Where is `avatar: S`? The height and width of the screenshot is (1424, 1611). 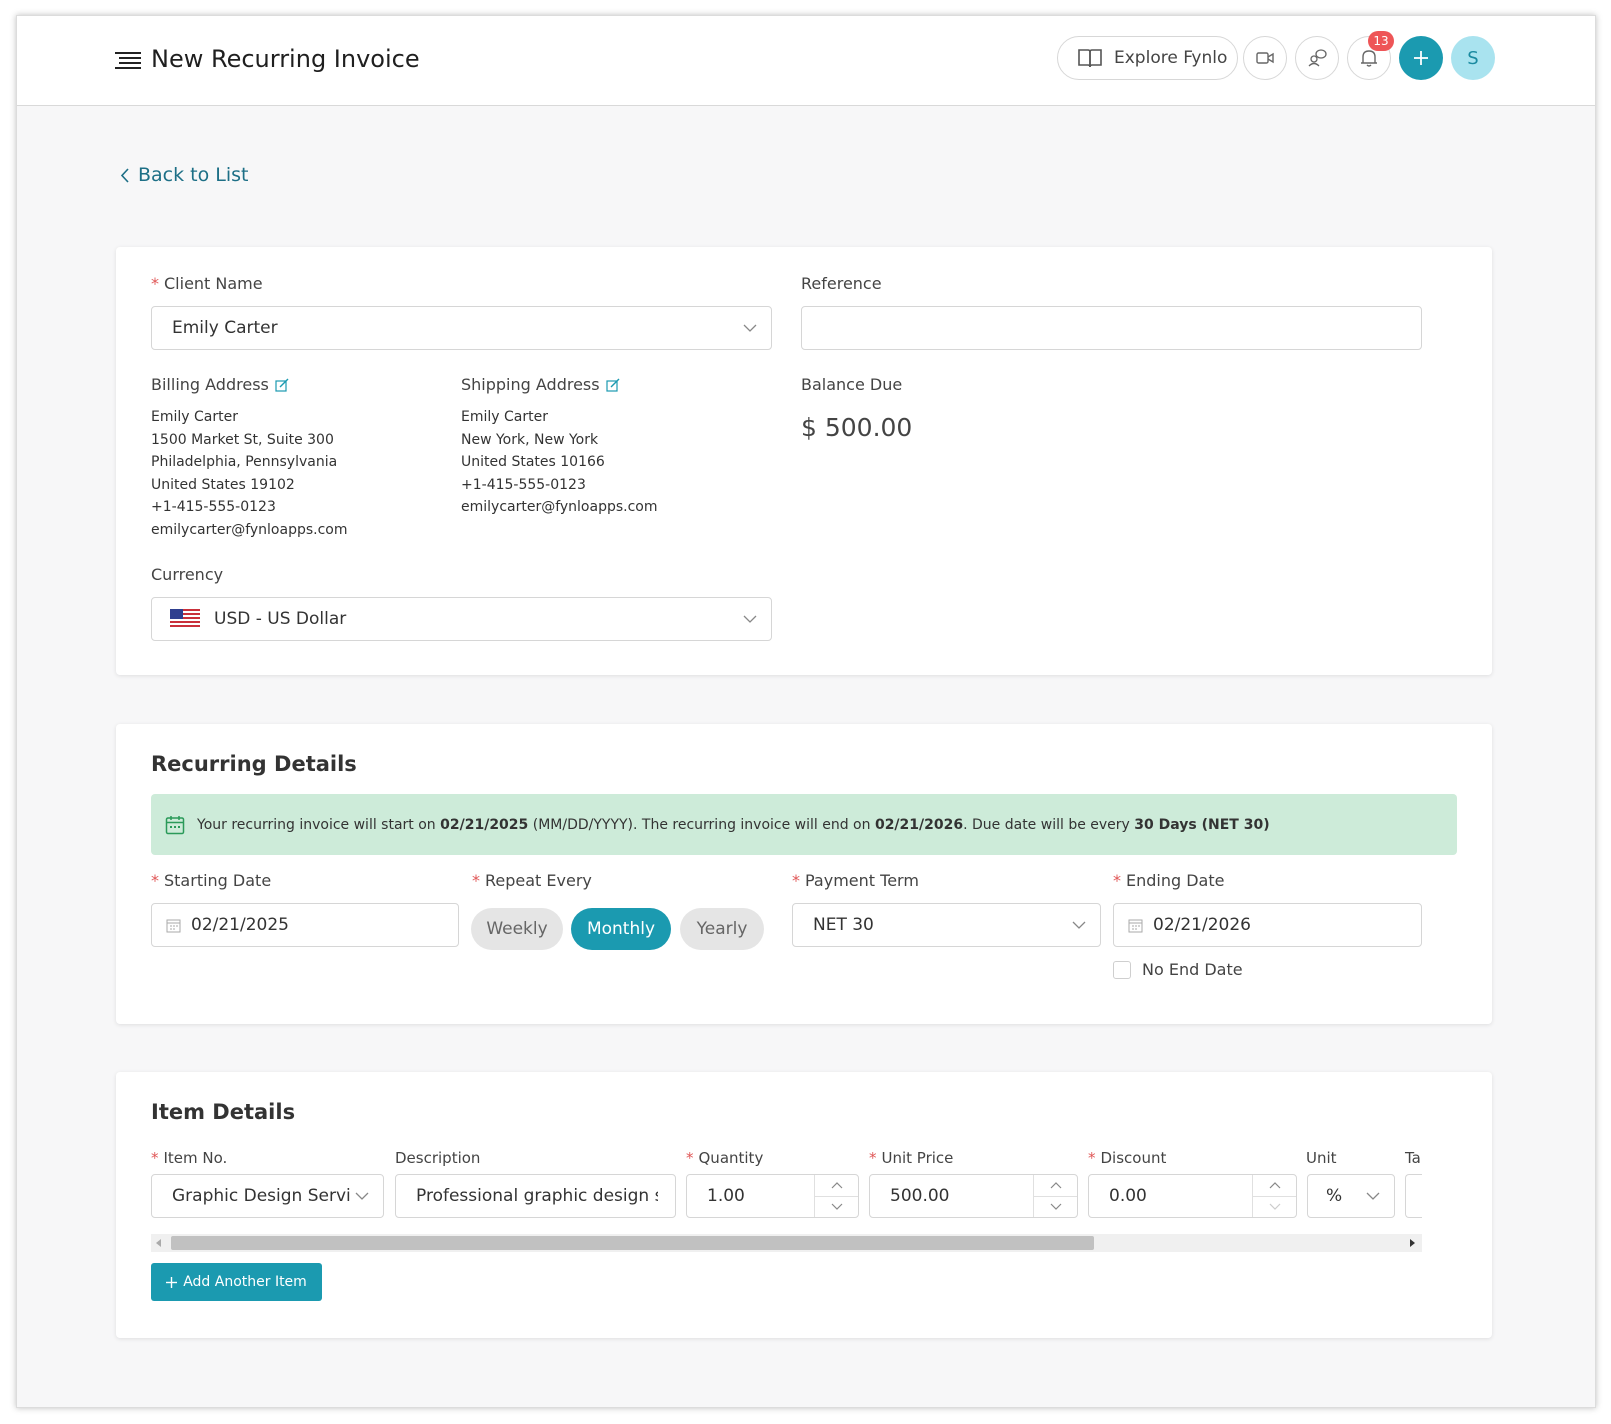 avatar: S is located at coordinates (1473, 58).